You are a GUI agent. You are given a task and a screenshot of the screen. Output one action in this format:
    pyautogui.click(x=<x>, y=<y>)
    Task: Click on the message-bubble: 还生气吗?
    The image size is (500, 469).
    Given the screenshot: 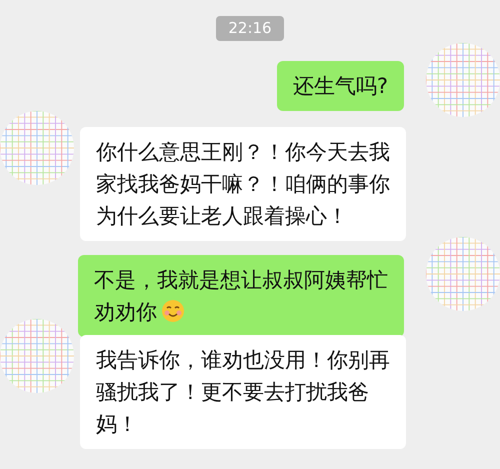 What is the action you would take?
    pyautogui.click(x=340, y=85)
    